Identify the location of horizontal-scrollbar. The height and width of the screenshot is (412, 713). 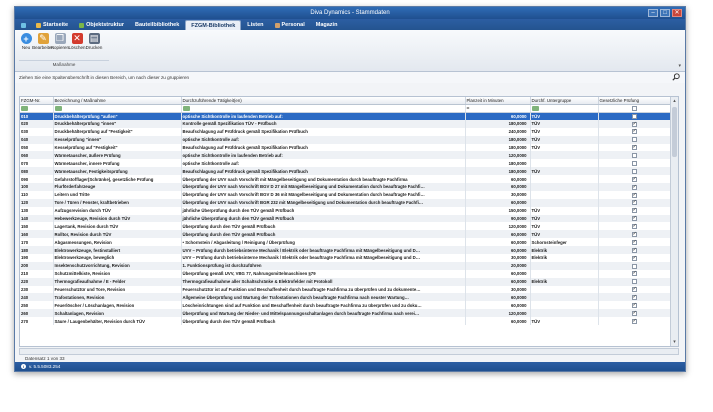
(349, 351).